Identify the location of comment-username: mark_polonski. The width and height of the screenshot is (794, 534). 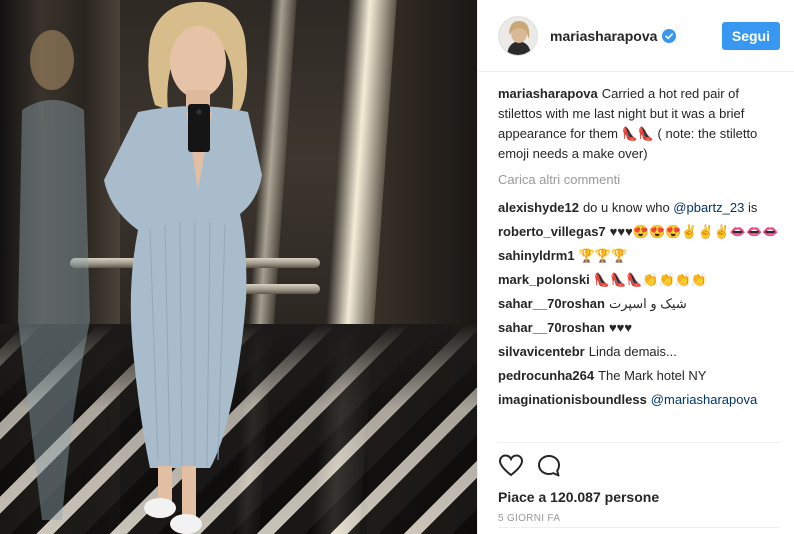
(544, 279).